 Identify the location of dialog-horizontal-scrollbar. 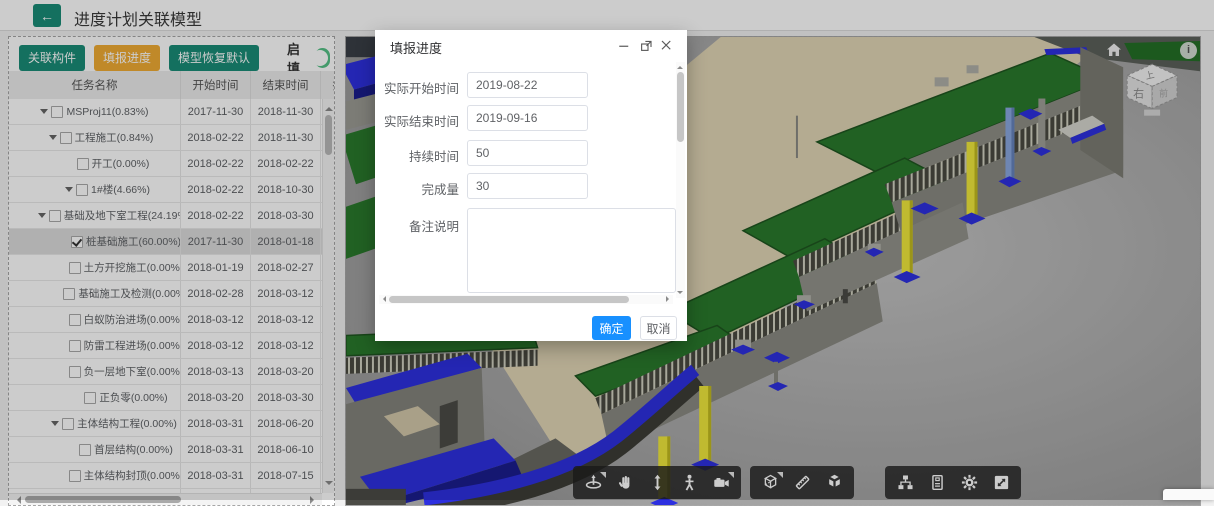
(526, 299).